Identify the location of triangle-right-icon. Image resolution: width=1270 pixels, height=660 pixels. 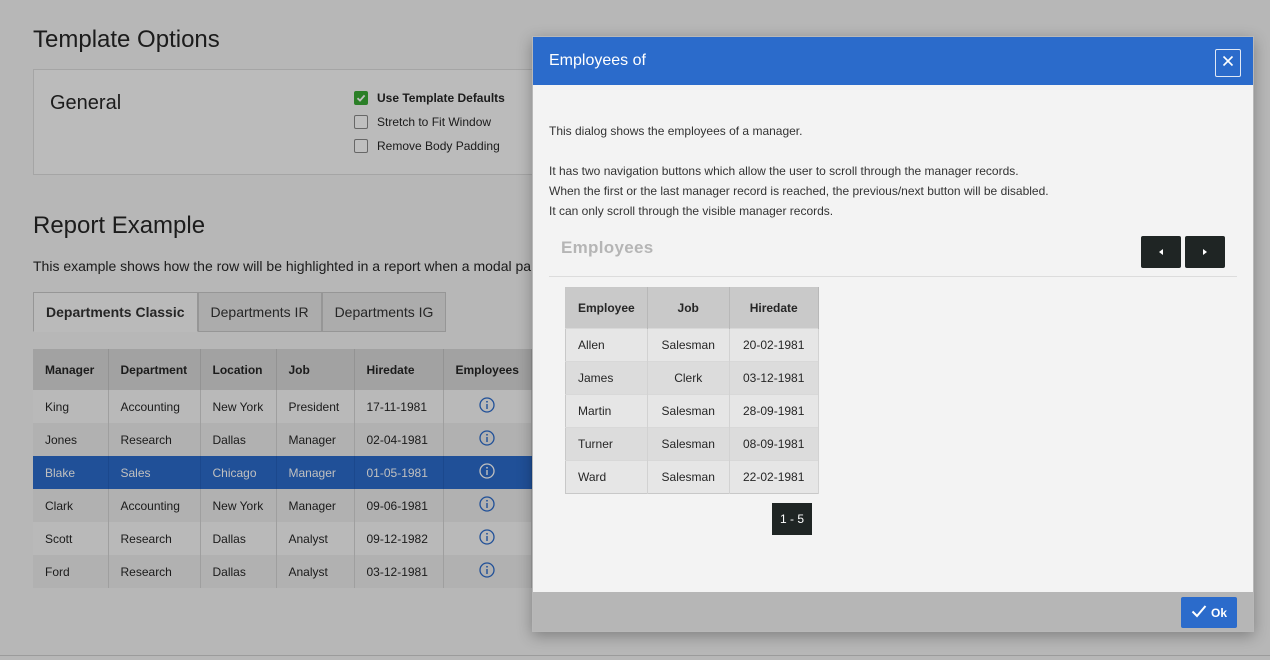
(1205, 252).